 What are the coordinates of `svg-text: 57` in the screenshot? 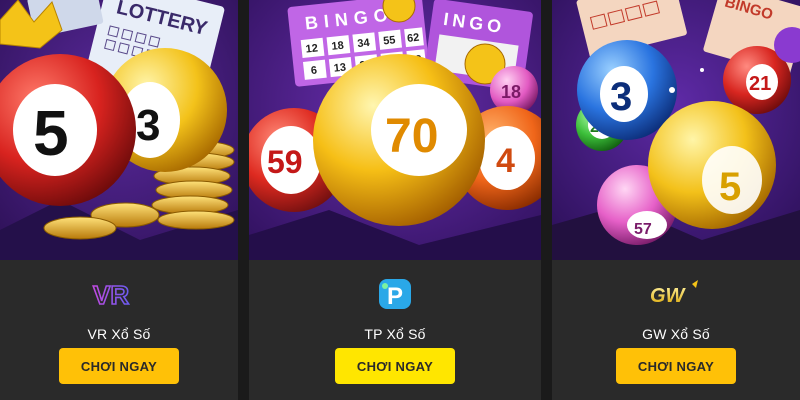 It's located at (643, 229).